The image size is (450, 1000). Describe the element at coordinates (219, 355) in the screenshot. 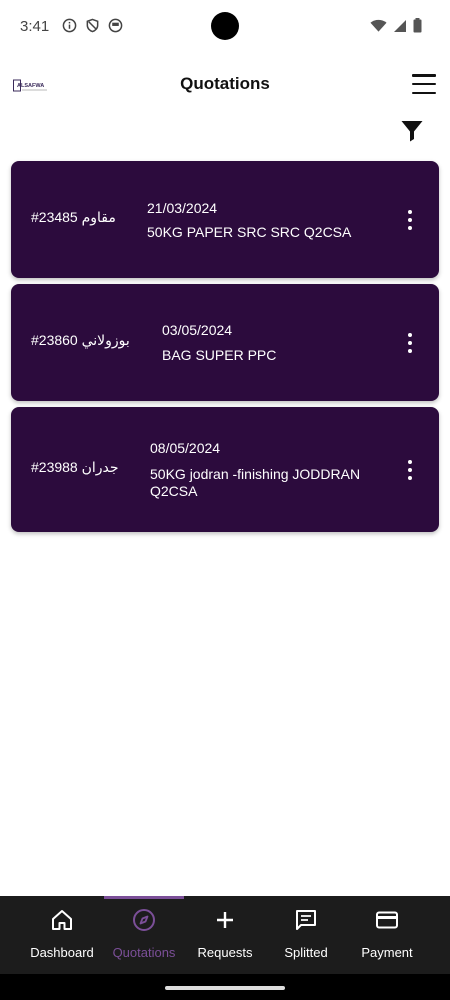

I see `quotation-description: BAG SUPER PPC` at that location.